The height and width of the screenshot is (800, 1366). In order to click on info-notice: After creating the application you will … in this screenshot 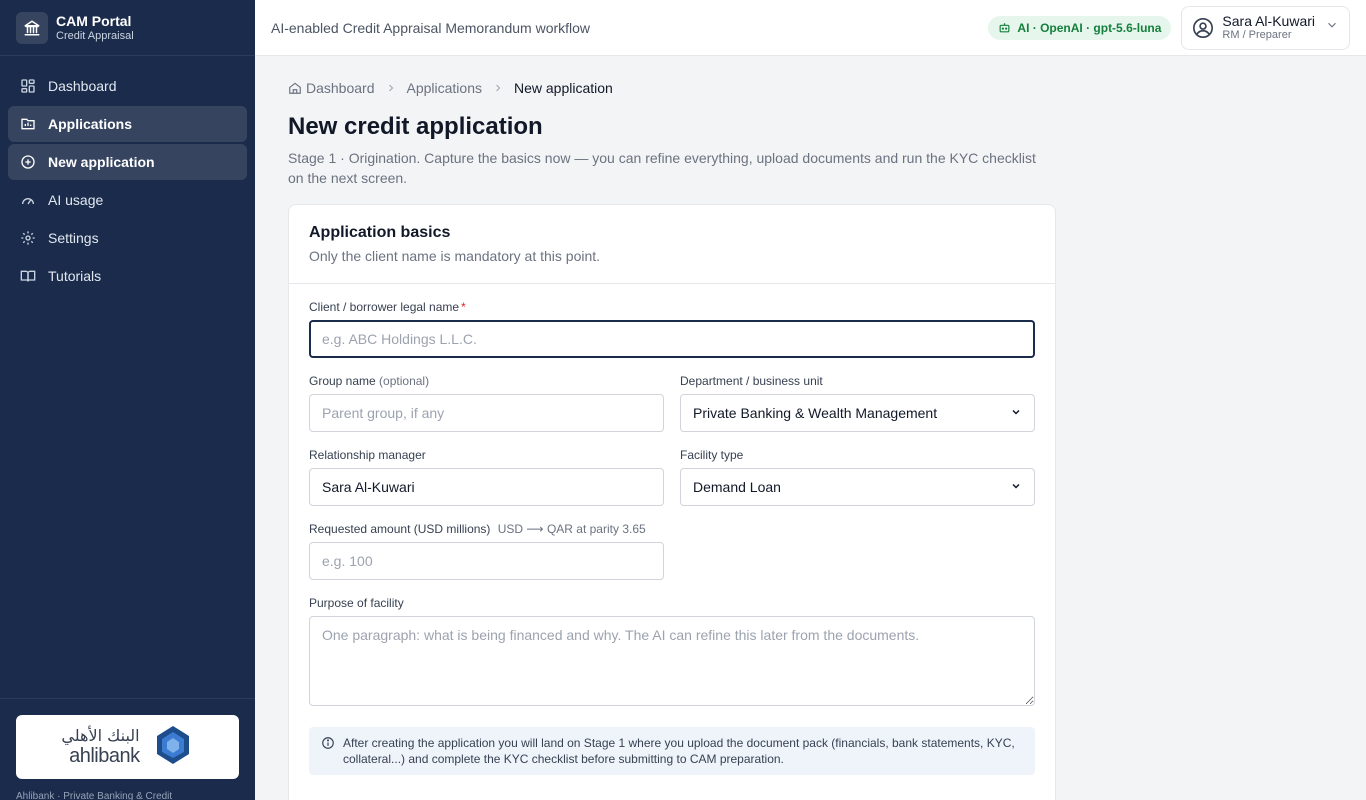, I will do `click(672, 751)`.